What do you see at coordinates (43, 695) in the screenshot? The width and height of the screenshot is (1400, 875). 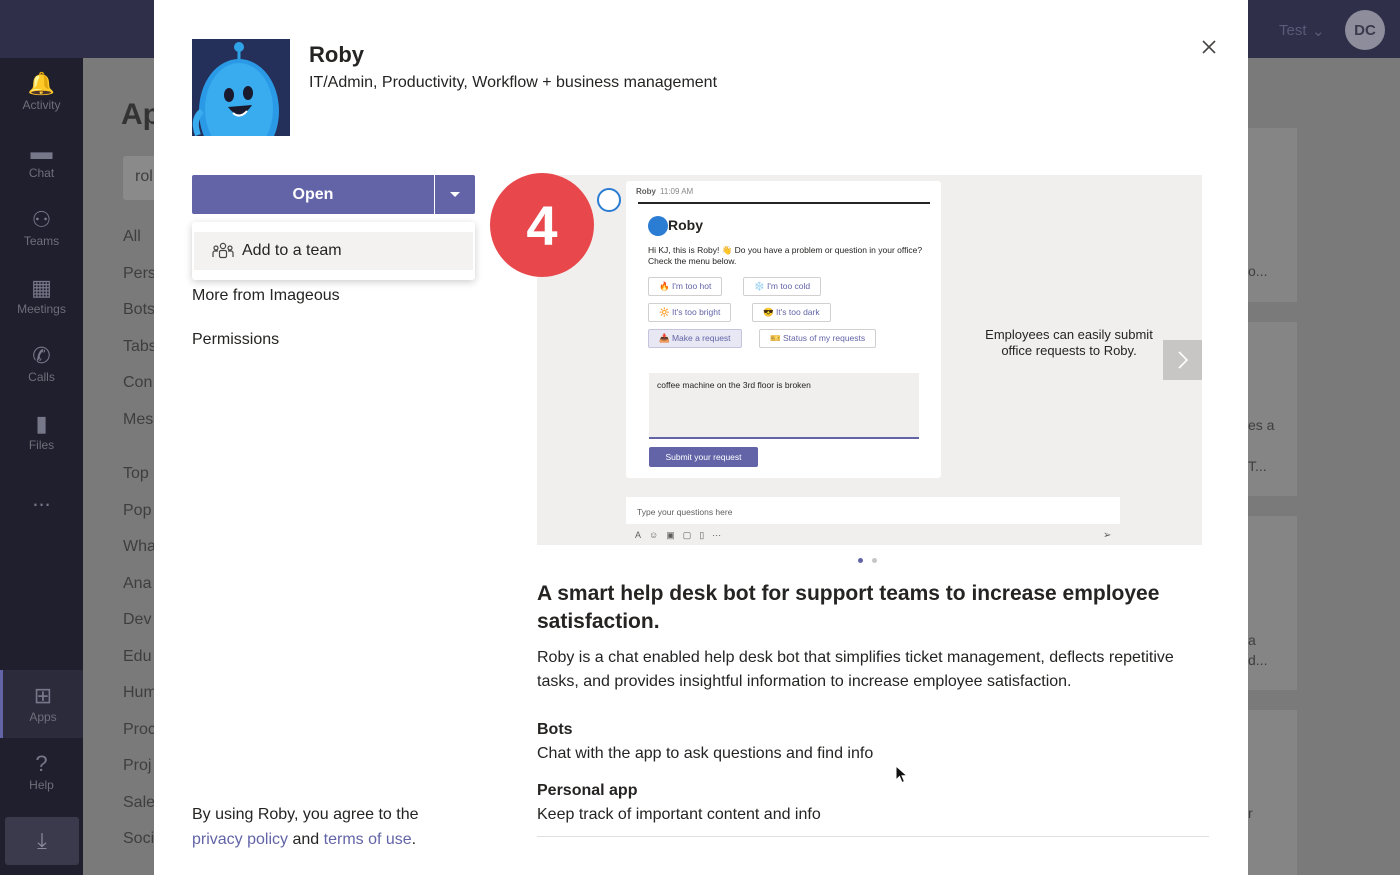 I see `apps-icon: ⊞` at bounding box center [43, 695].